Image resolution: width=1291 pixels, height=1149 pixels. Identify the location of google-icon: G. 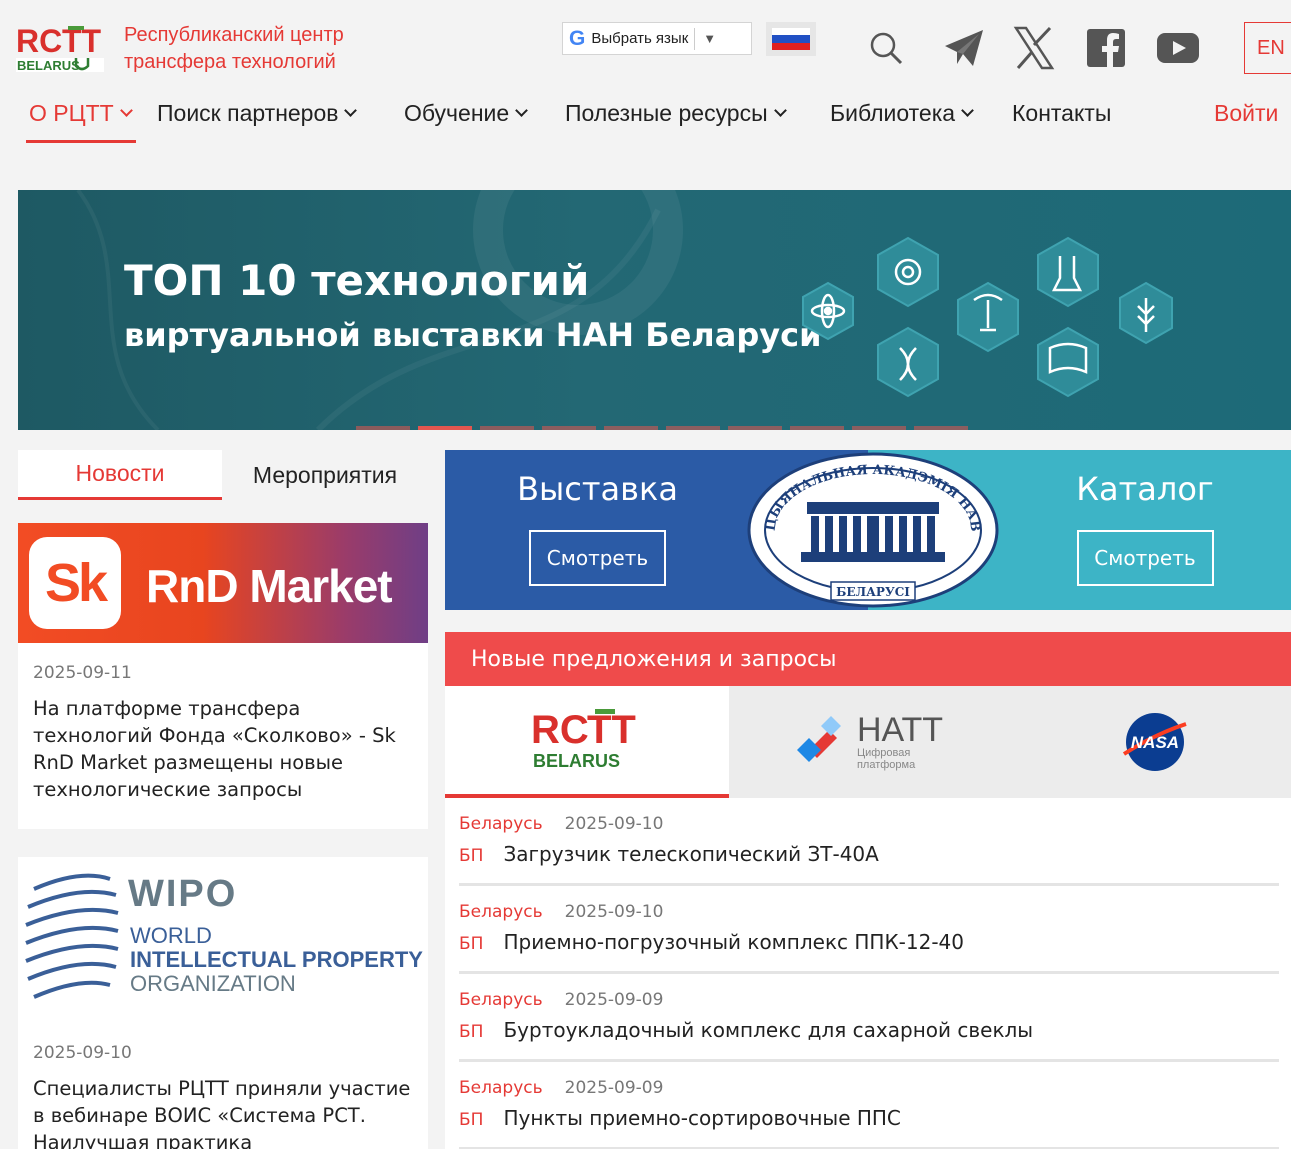
(577, 38).